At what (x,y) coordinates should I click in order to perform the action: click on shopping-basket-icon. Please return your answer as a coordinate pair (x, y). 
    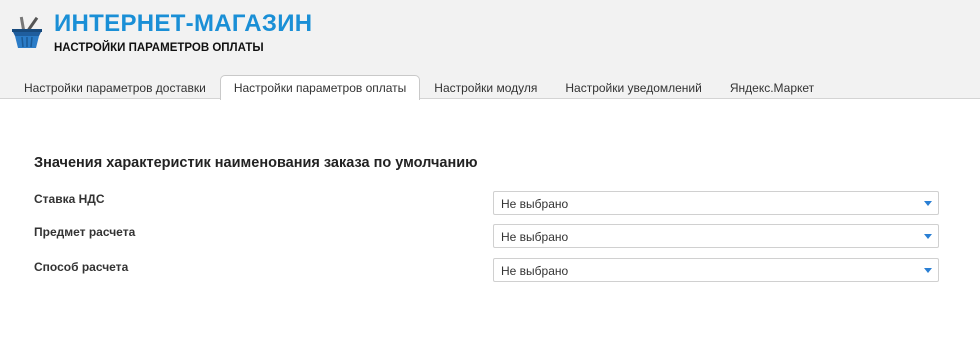
    Looking at the image, I should click on (27, 32).